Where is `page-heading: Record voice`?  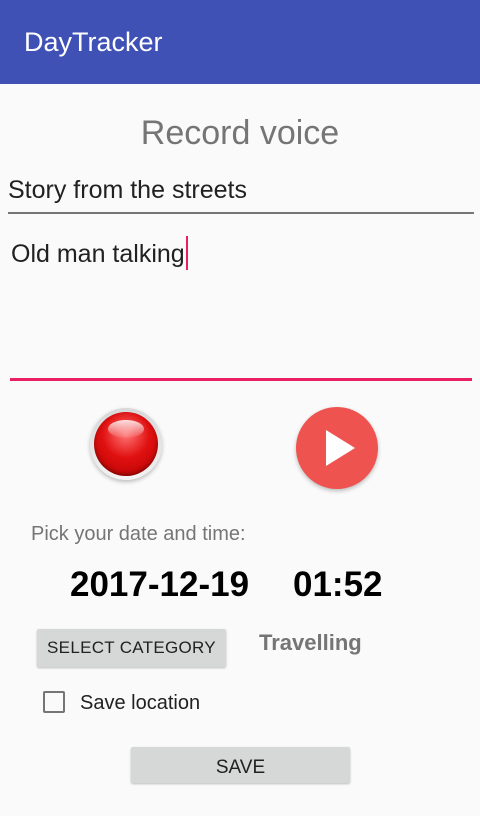
page-heading: Record voice is located at coordinates (240, 133).